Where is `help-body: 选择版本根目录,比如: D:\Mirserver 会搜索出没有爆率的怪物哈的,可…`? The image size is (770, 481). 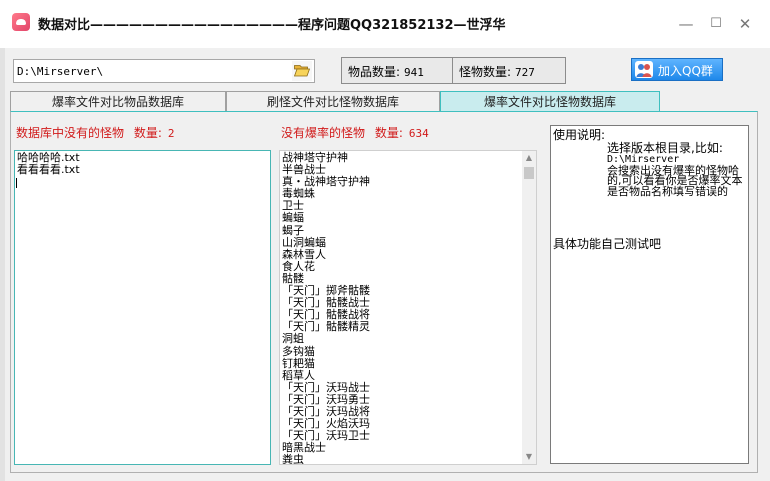
help-body: 选择版本根目录,比如: D:\Mirserver 会搜索出没有爆率的怪物哈的,可… is located at coordinates (650, 169).